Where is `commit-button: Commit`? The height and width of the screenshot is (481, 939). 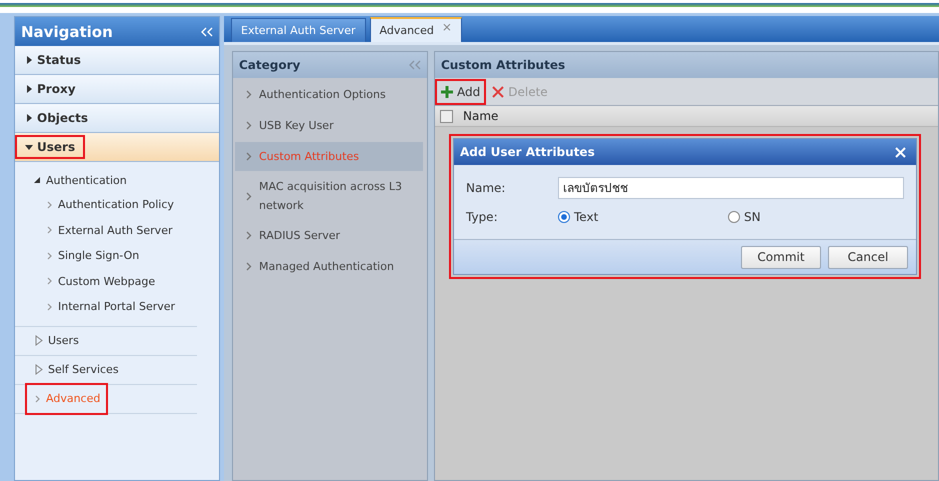 commit-button: Commit is located at coordinates (781, 257).